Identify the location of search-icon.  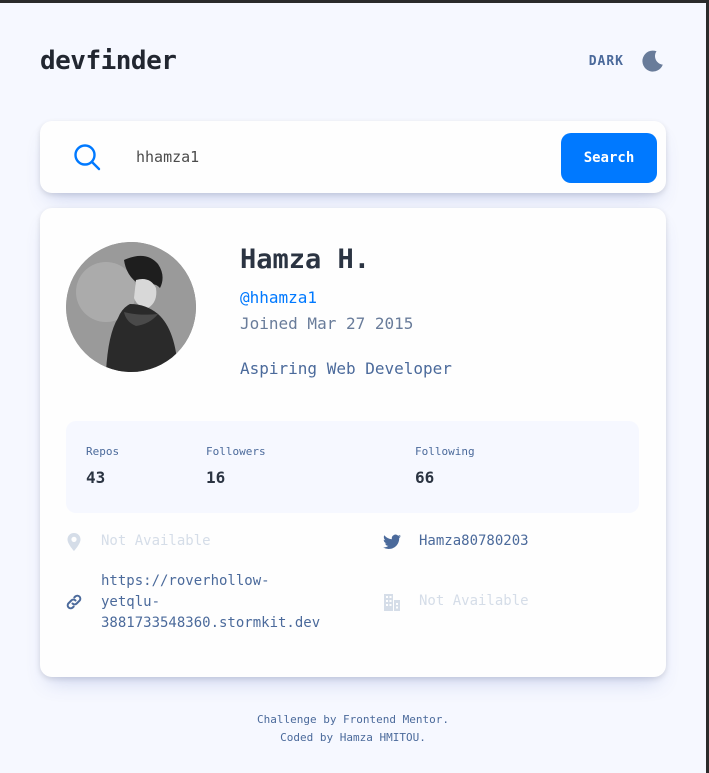
(87, 157).